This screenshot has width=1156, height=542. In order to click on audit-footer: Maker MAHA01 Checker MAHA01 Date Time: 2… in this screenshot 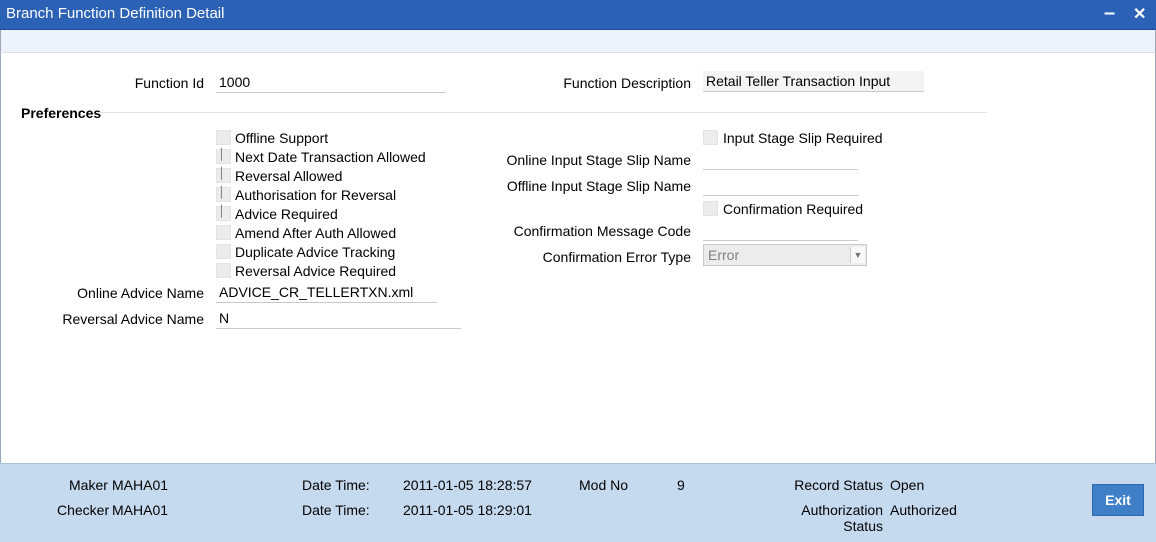, I will do `click(578, 502)`.